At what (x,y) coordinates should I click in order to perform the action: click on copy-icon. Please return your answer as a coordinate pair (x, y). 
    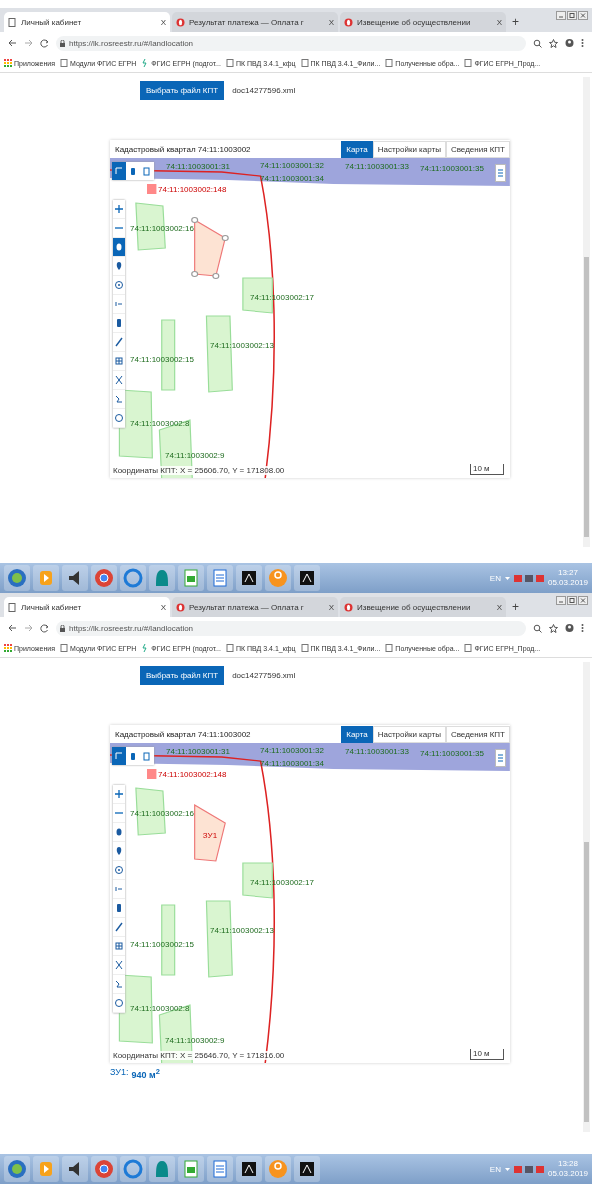
    Looking at the image, I should click on (147, 171).